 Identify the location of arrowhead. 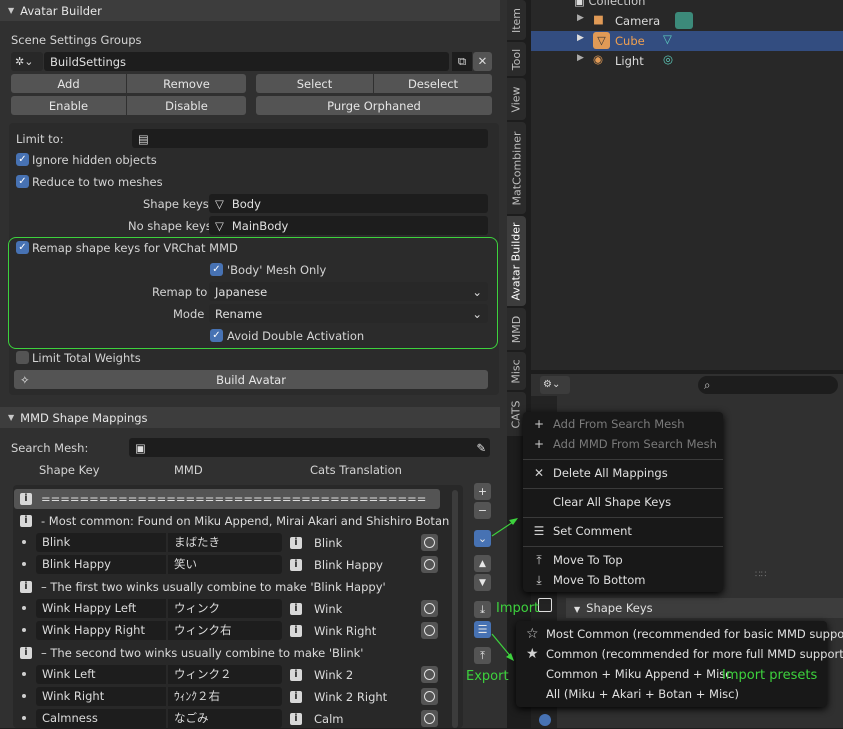
(510, 657).